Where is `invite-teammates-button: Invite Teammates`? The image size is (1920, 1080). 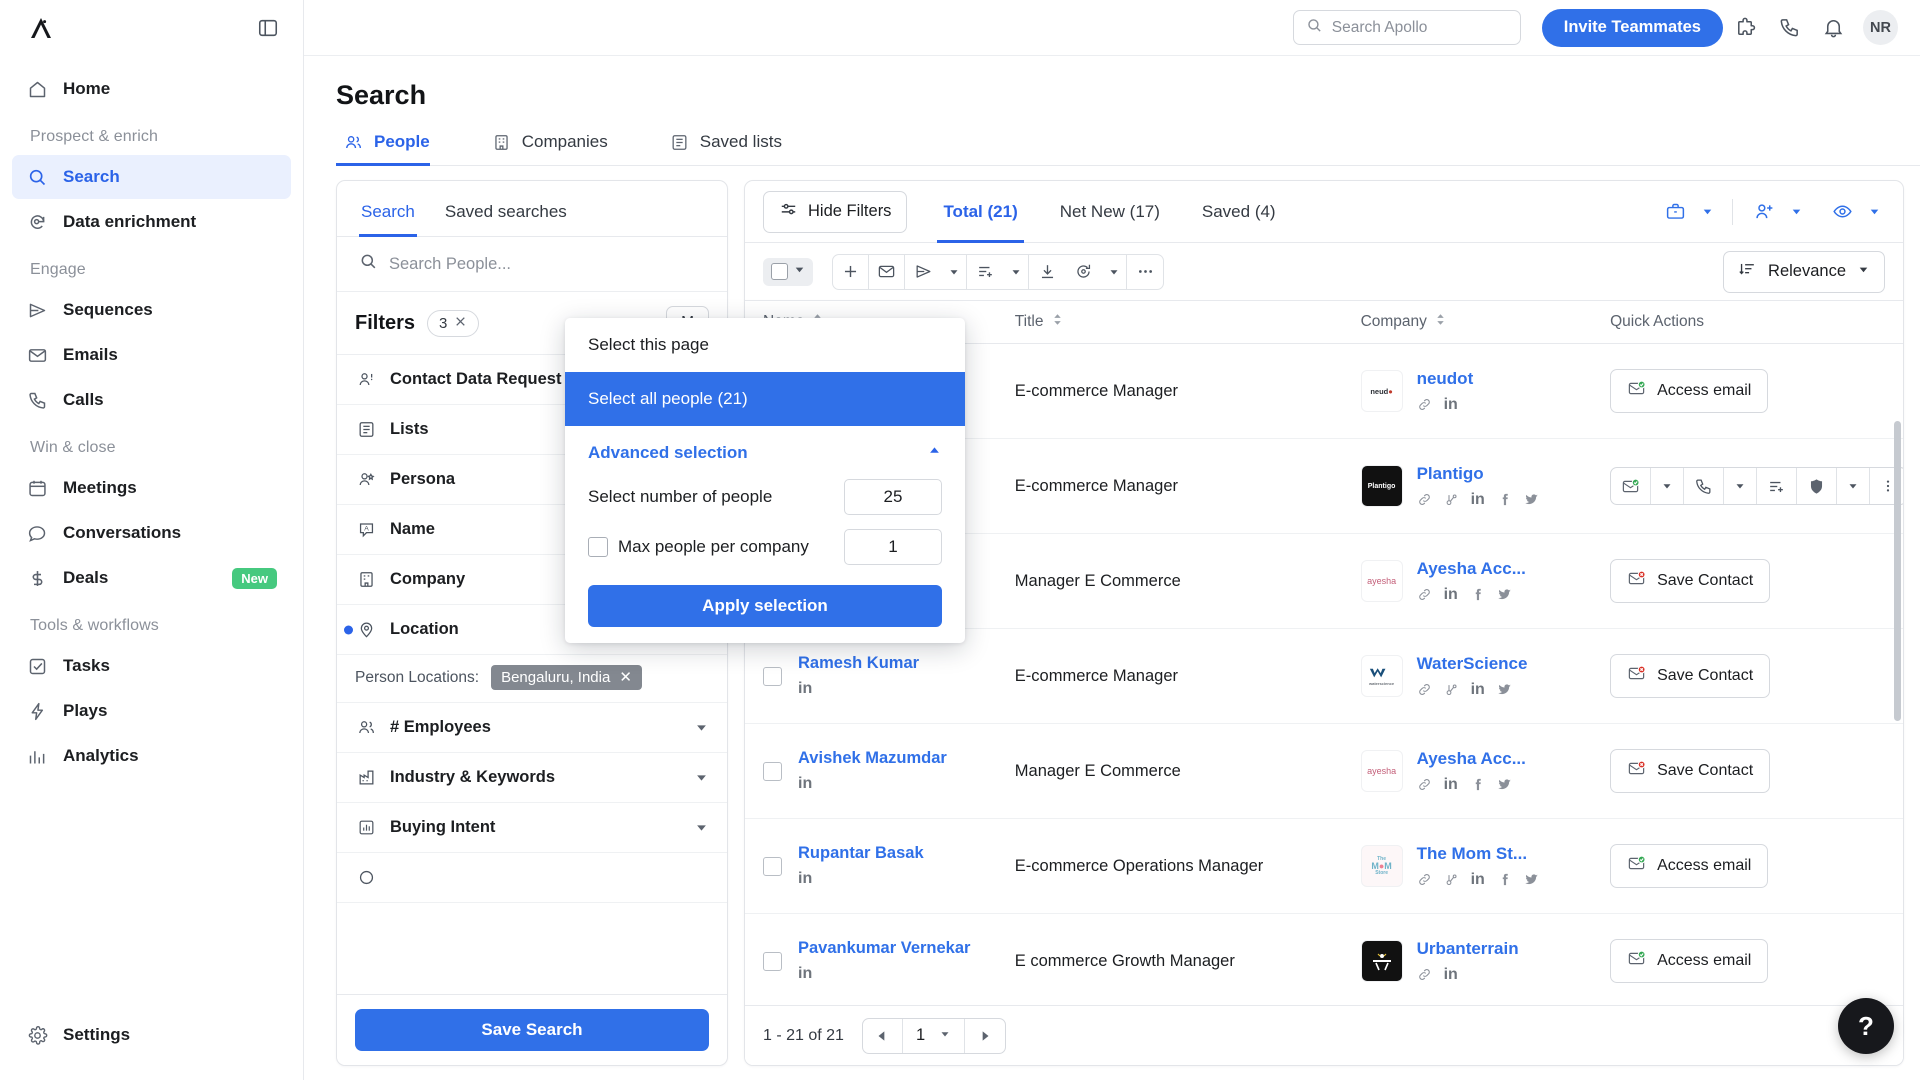
invite-teammates-button: Invite Teammates is located at coordinates (1632, 27).